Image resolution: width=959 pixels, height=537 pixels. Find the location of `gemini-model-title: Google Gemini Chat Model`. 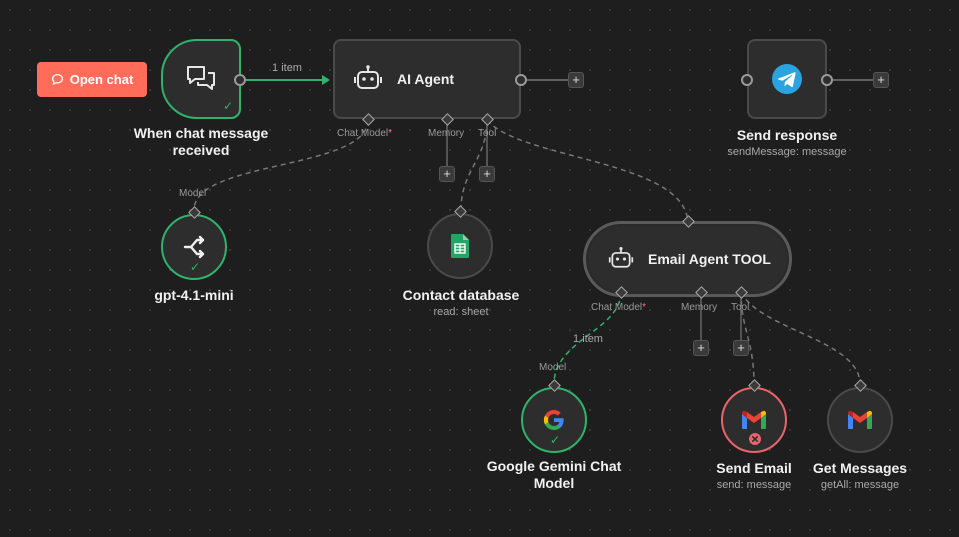

gemini-model-title: Google Gemini Chat Model is located at coordinates (554, 474).